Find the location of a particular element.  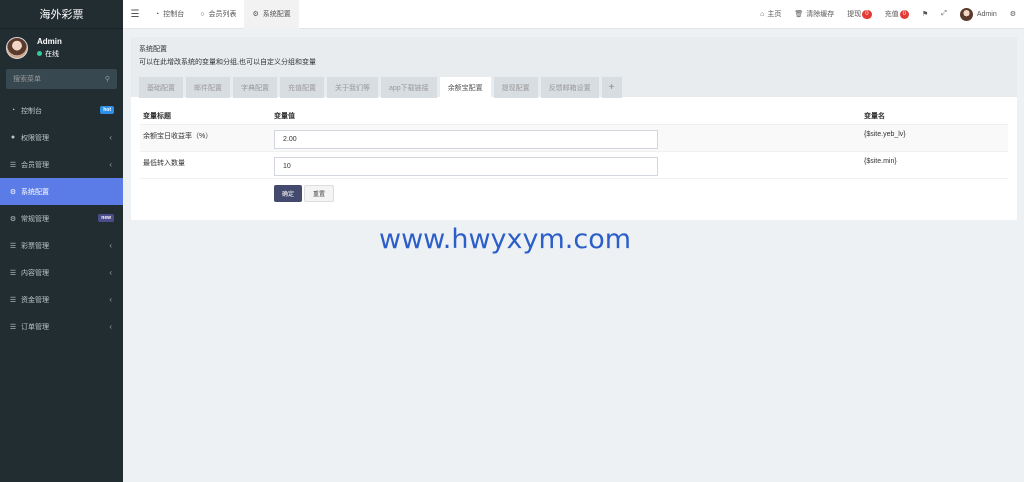

yeb-rate-input: 2.00 is located at coordinates (466, 139).